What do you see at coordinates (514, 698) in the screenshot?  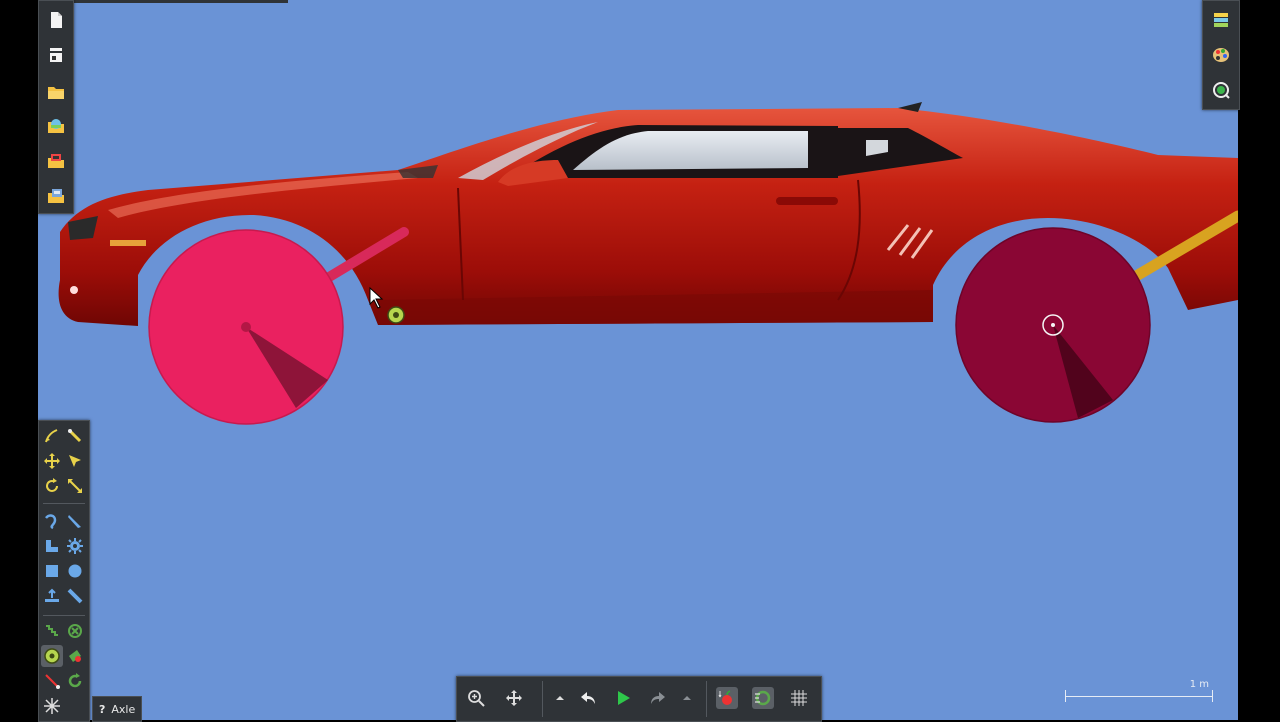 I see `pan-icon` at bounding box center [514, 698].